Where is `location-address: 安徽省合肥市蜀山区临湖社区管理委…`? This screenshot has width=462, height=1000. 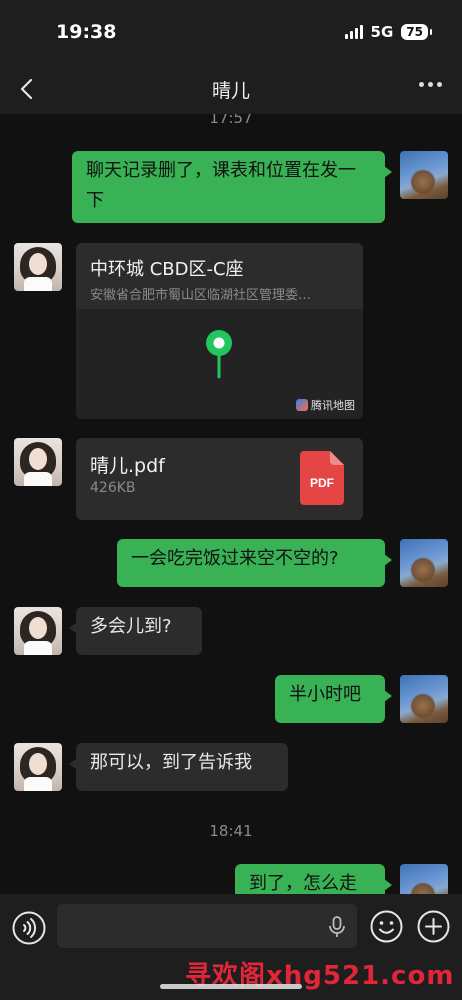 location-address: 安徽省合肥市蜀山区临湖社区管理委… is located at coordinates (201, 295).